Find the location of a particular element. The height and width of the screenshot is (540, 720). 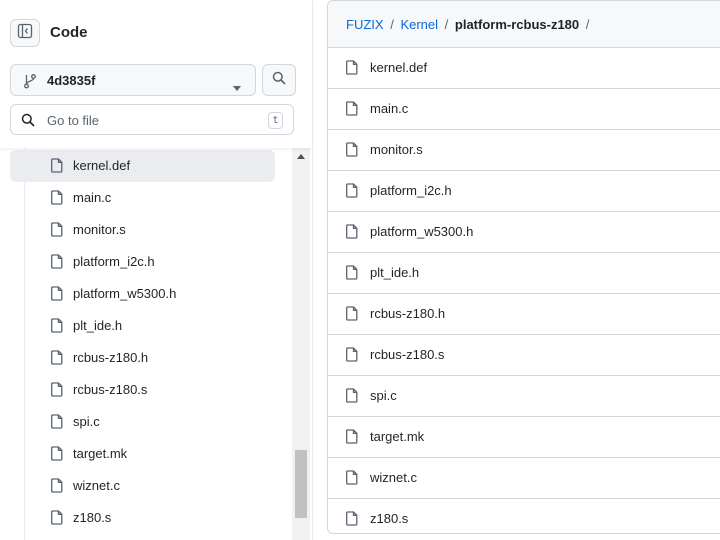

tree-item: platform_i2c.h is located at coordinates (142, 262).